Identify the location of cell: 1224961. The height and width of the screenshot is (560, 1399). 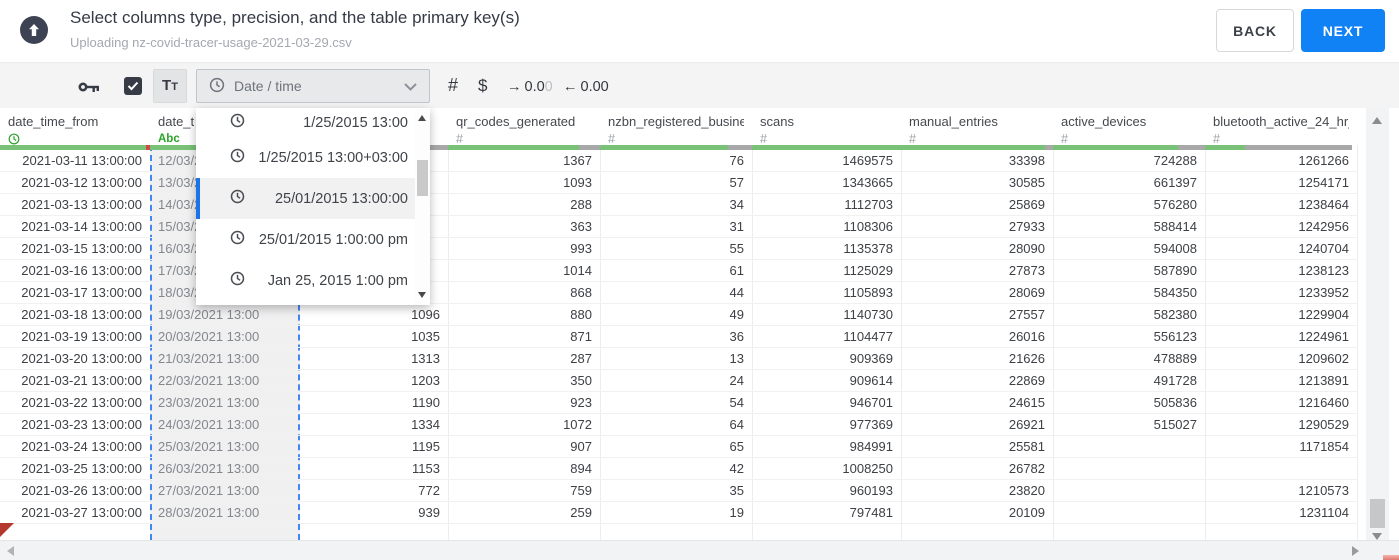
(1281, 337).